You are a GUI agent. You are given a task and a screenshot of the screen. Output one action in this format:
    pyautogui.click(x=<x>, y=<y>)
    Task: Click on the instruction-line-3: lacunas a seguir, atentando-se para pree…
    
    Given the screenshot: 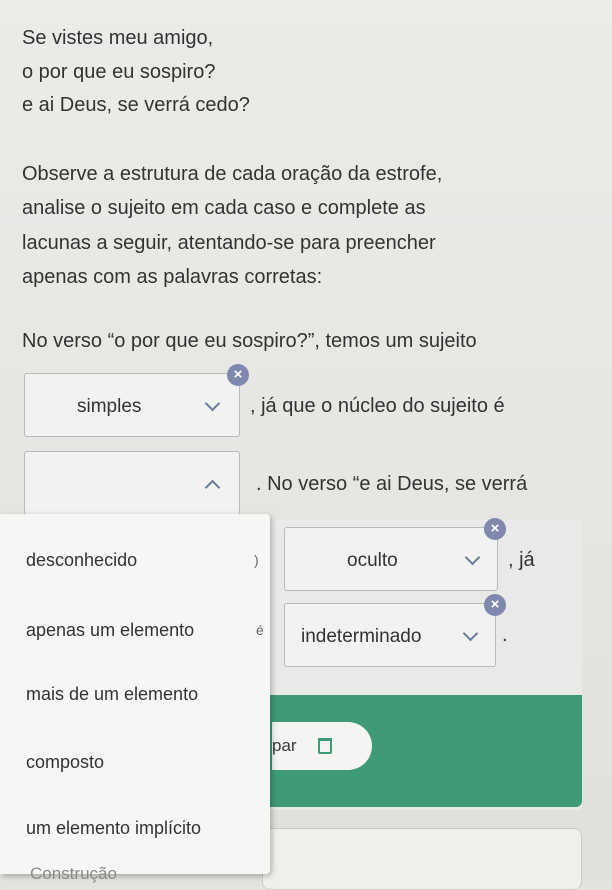 What is the action you would take?
    pyautogui.click(x=229, y=243)
    